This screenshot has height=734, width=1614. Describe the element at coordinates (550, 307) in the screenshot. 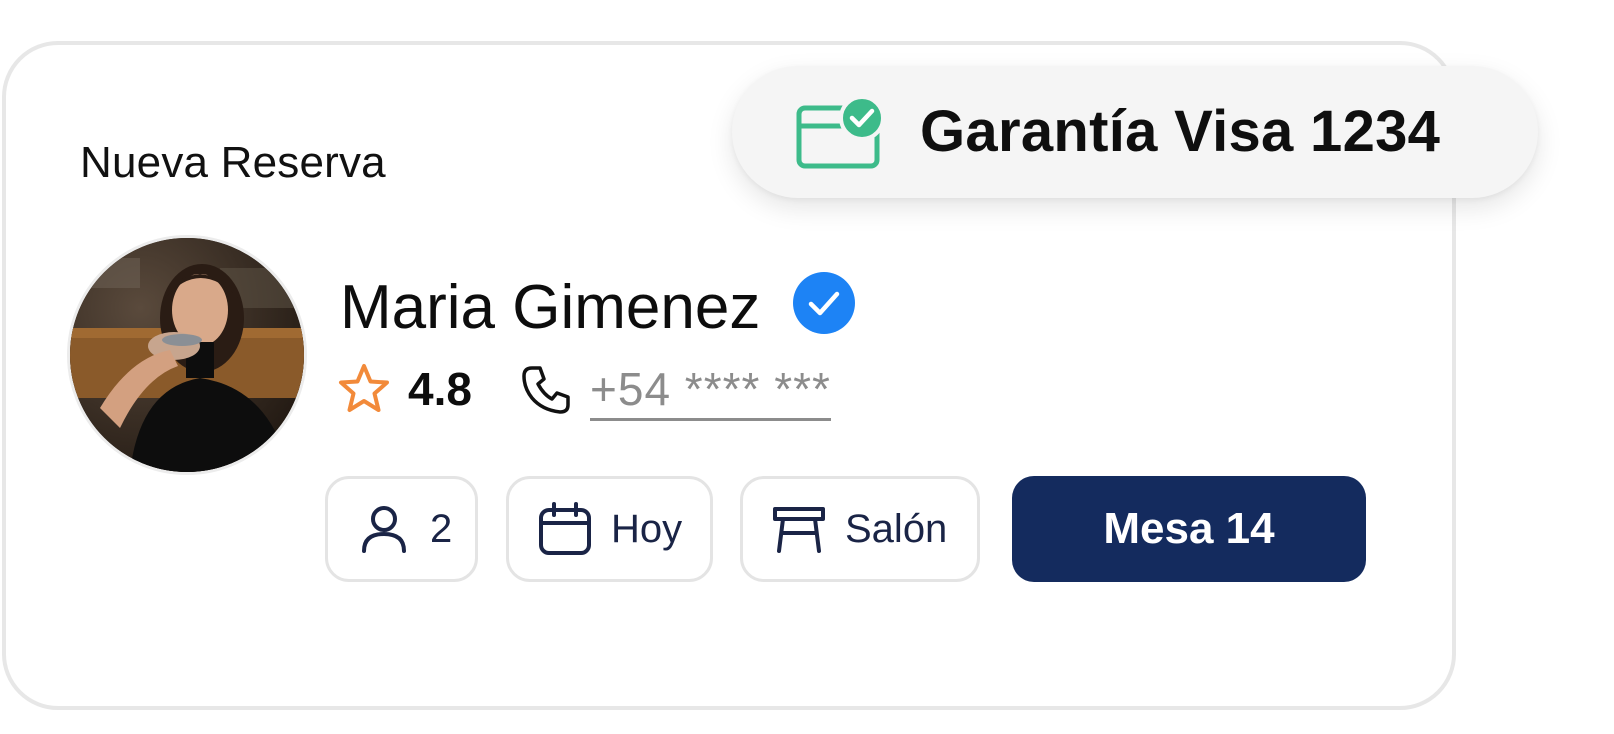

I see `guest-name: Maria Gimenez` at that location.